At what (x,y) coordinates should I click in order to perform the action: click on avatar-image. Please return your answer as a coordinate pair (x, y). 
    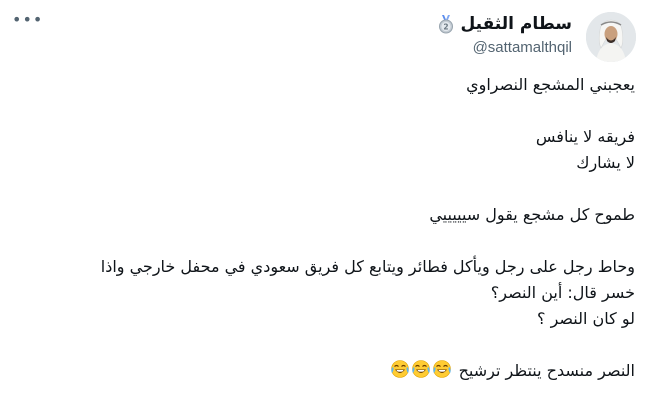
    Looking at the image, I should click on (611, 37).